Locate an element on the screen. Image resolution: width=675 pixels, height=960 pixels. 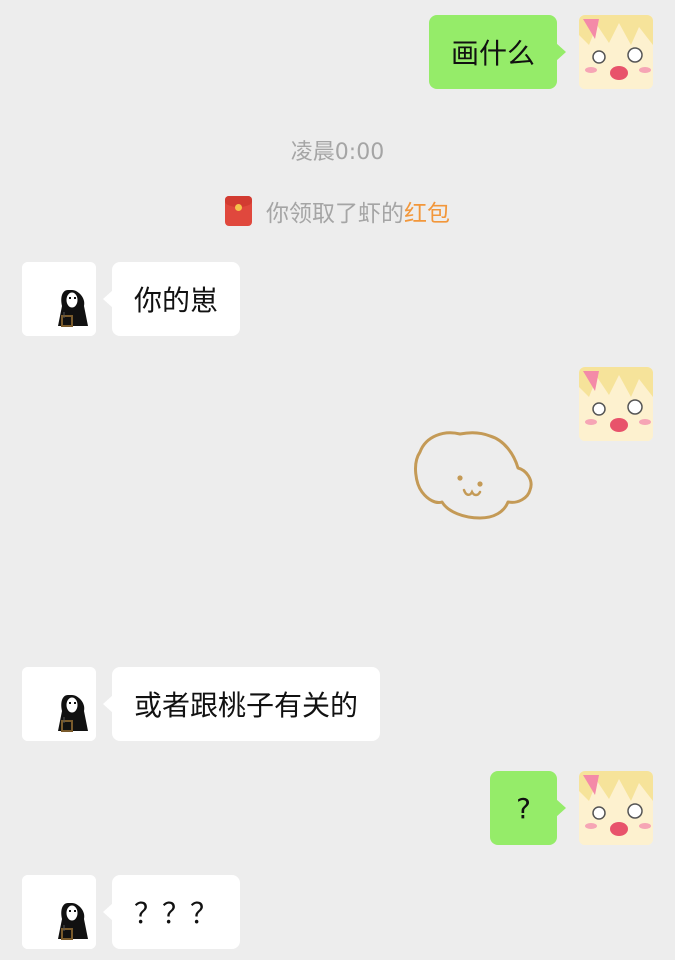
message-bubble: ? is located at coordinates (528, 808).